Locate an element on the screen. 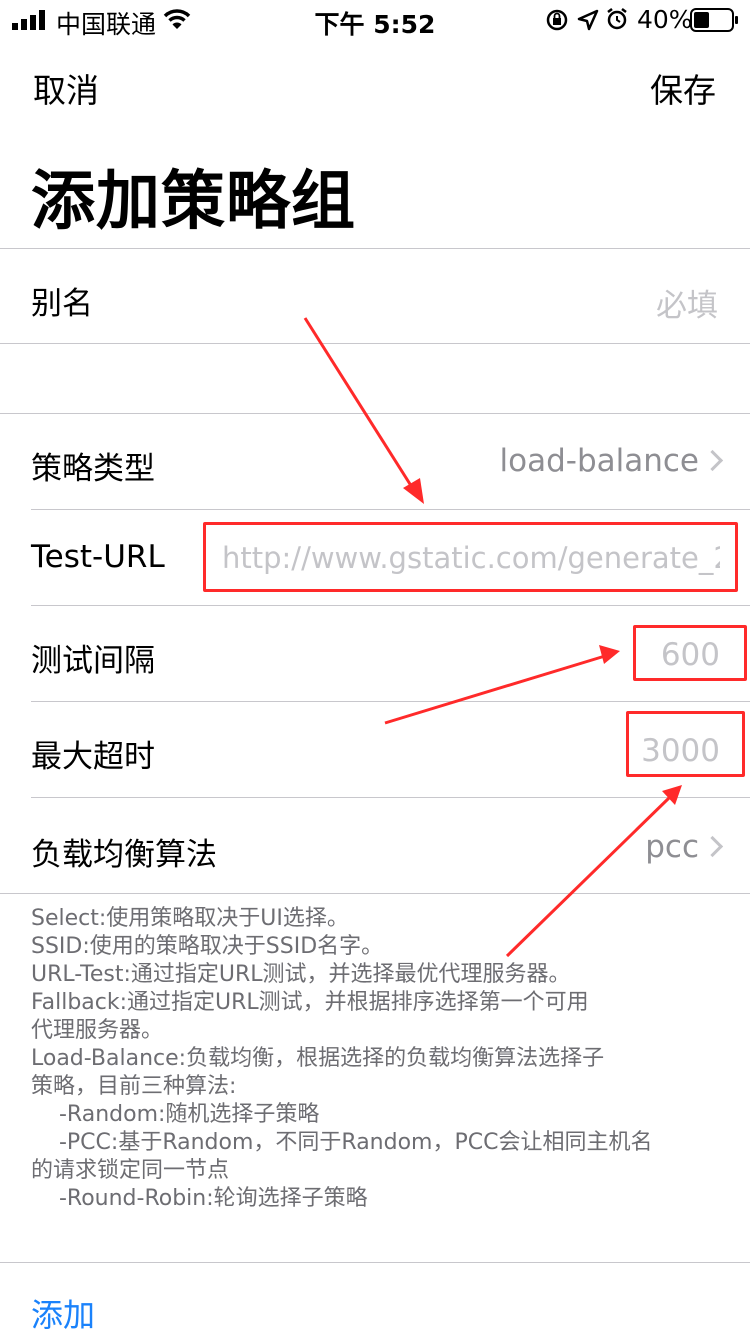 This screenshot has height=1336, width=750. page-title: 添加策略组 is located at coordinates (193, 202).